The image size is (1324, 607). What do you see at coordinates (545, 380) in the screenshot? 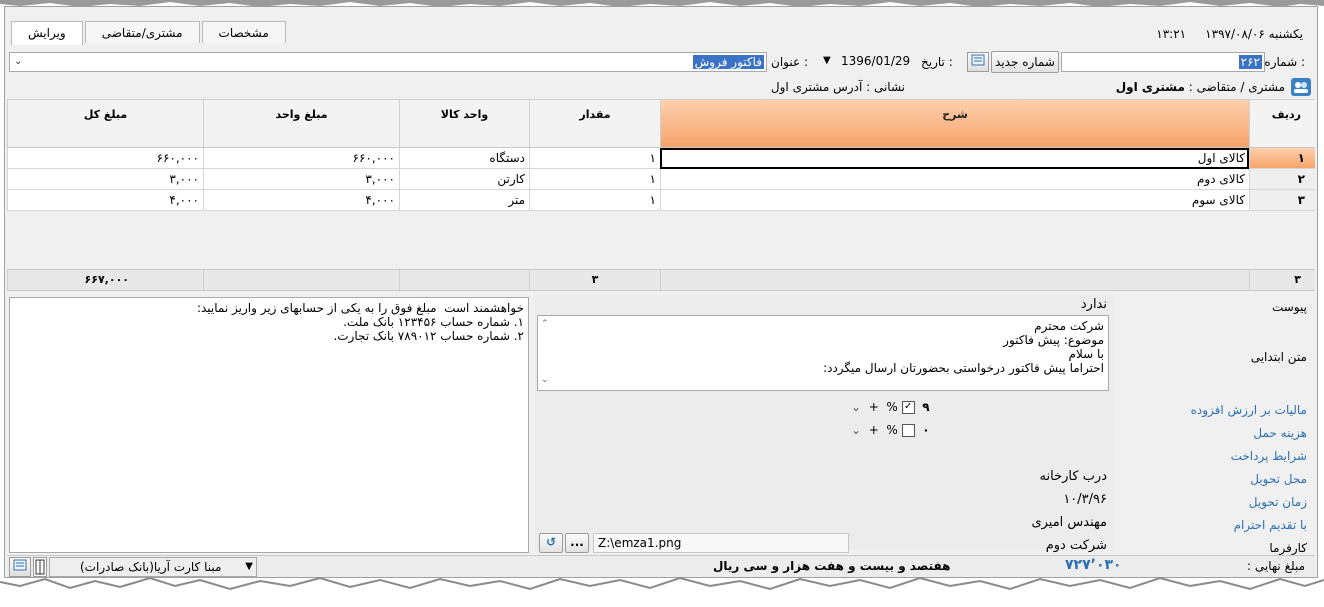
I see `scroll-down-icon: ⌄` at bounding box center [545, 380].